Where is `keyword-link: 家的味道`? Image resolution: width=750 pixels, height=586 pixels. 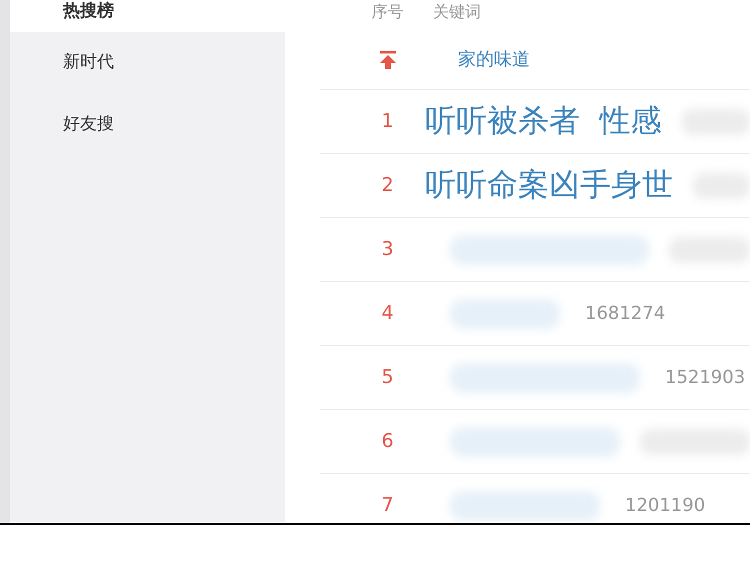 keyword-link: 家的味道 is located at coordinates (494, 59).